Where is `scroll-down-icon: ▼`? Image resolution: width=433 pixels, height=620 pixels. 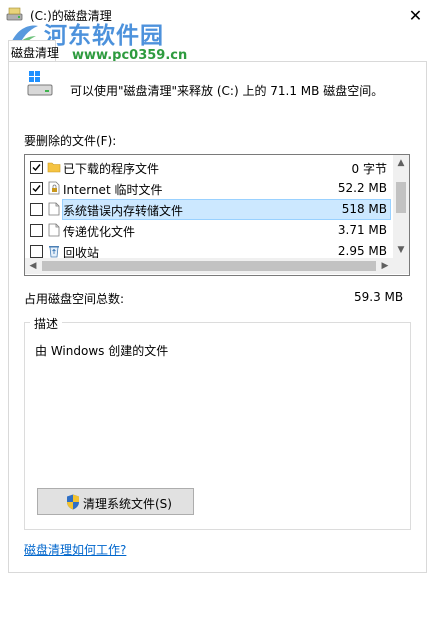
scroll-down-icon: ▼ is located at coordinates (401, 250).